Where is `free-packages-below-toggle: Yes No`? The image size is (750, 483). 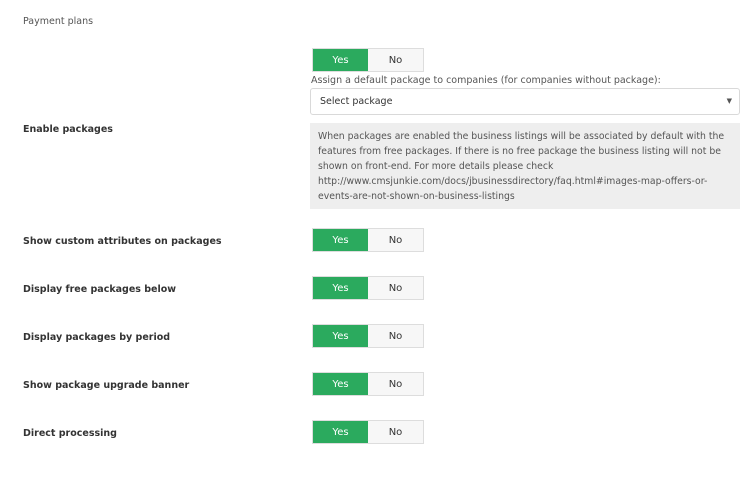 free-packages-below-toggle: Yes No is located at coordinates (368, 288).